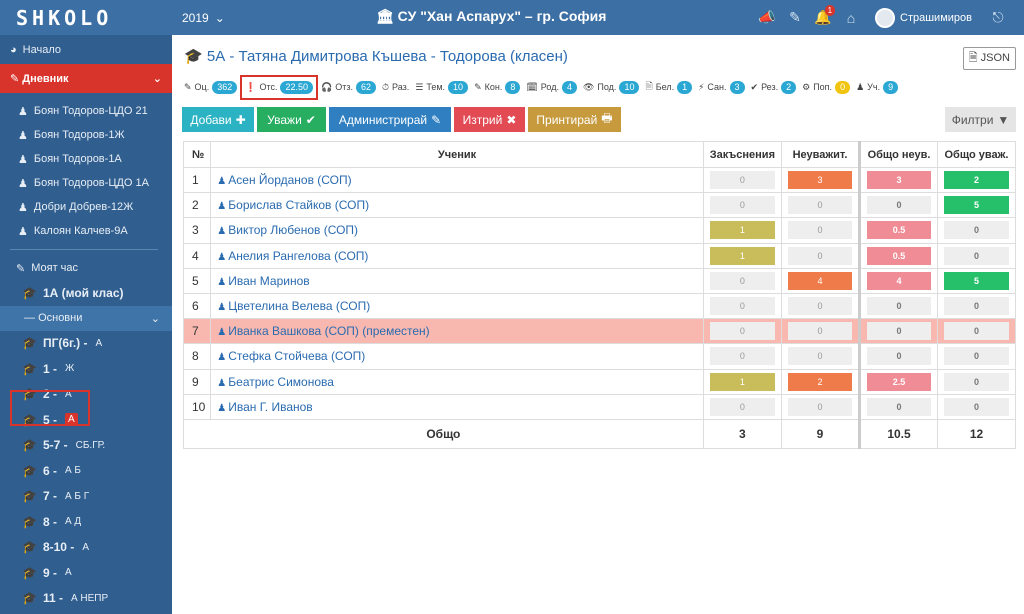 The image size is (1024, 614). What do you see at coordinates (457, 255) in the screenshot?
I see `student-name-cell: ♟ Анелия Рангелова (СОП)` at bounding box center [457, 255].